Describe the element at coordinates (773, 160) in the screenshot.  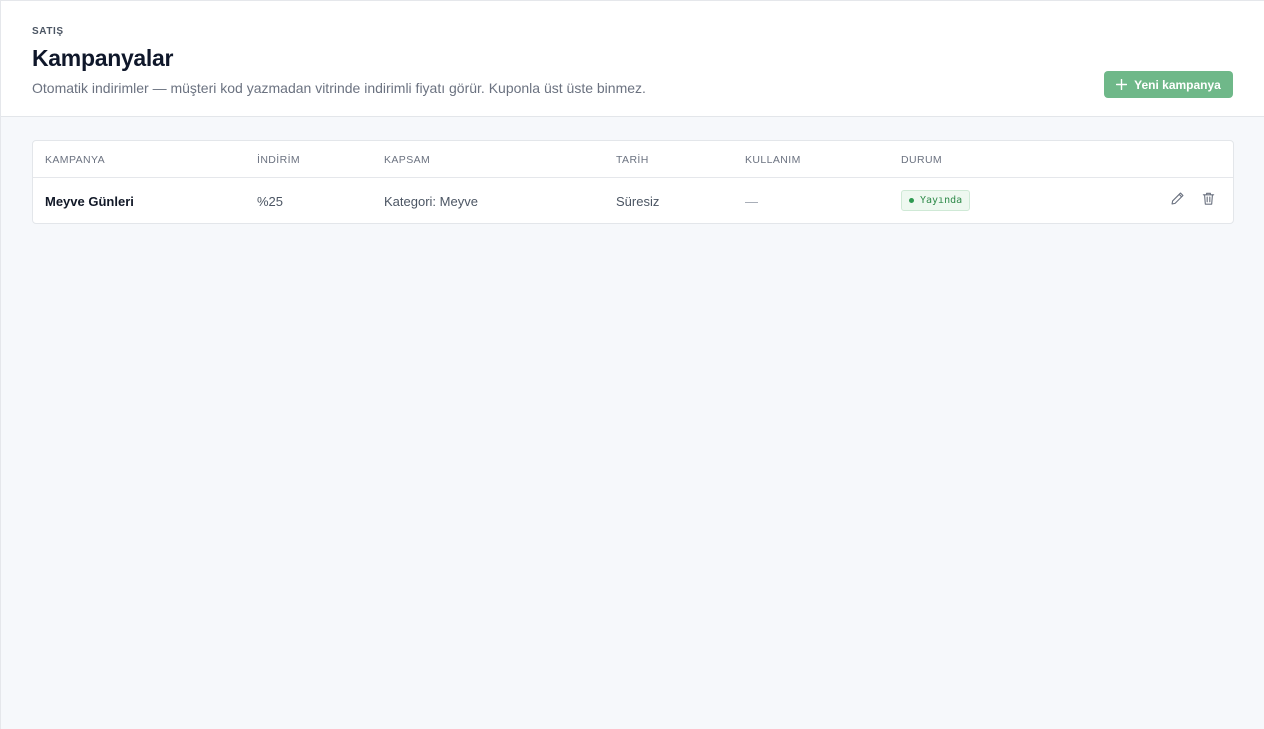
I see `column-header-usage: KULLANIM` at that location.